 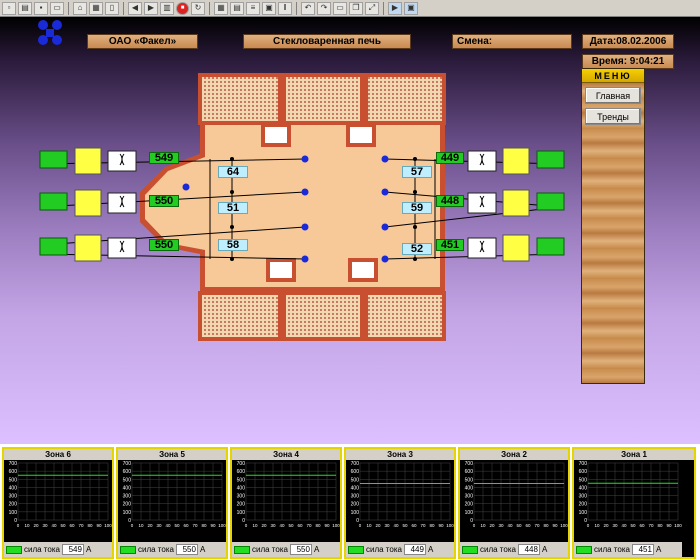 What do you see at coordinates (269, 8) in the screenshot?
I see `panel-icon: ▣` at bounding box center [269, 8].